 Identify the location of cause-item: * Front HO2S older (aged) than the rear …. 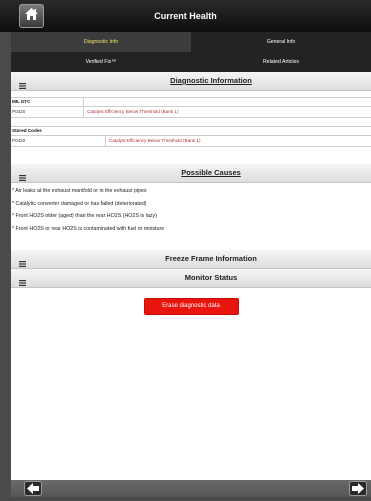
(84, 216).